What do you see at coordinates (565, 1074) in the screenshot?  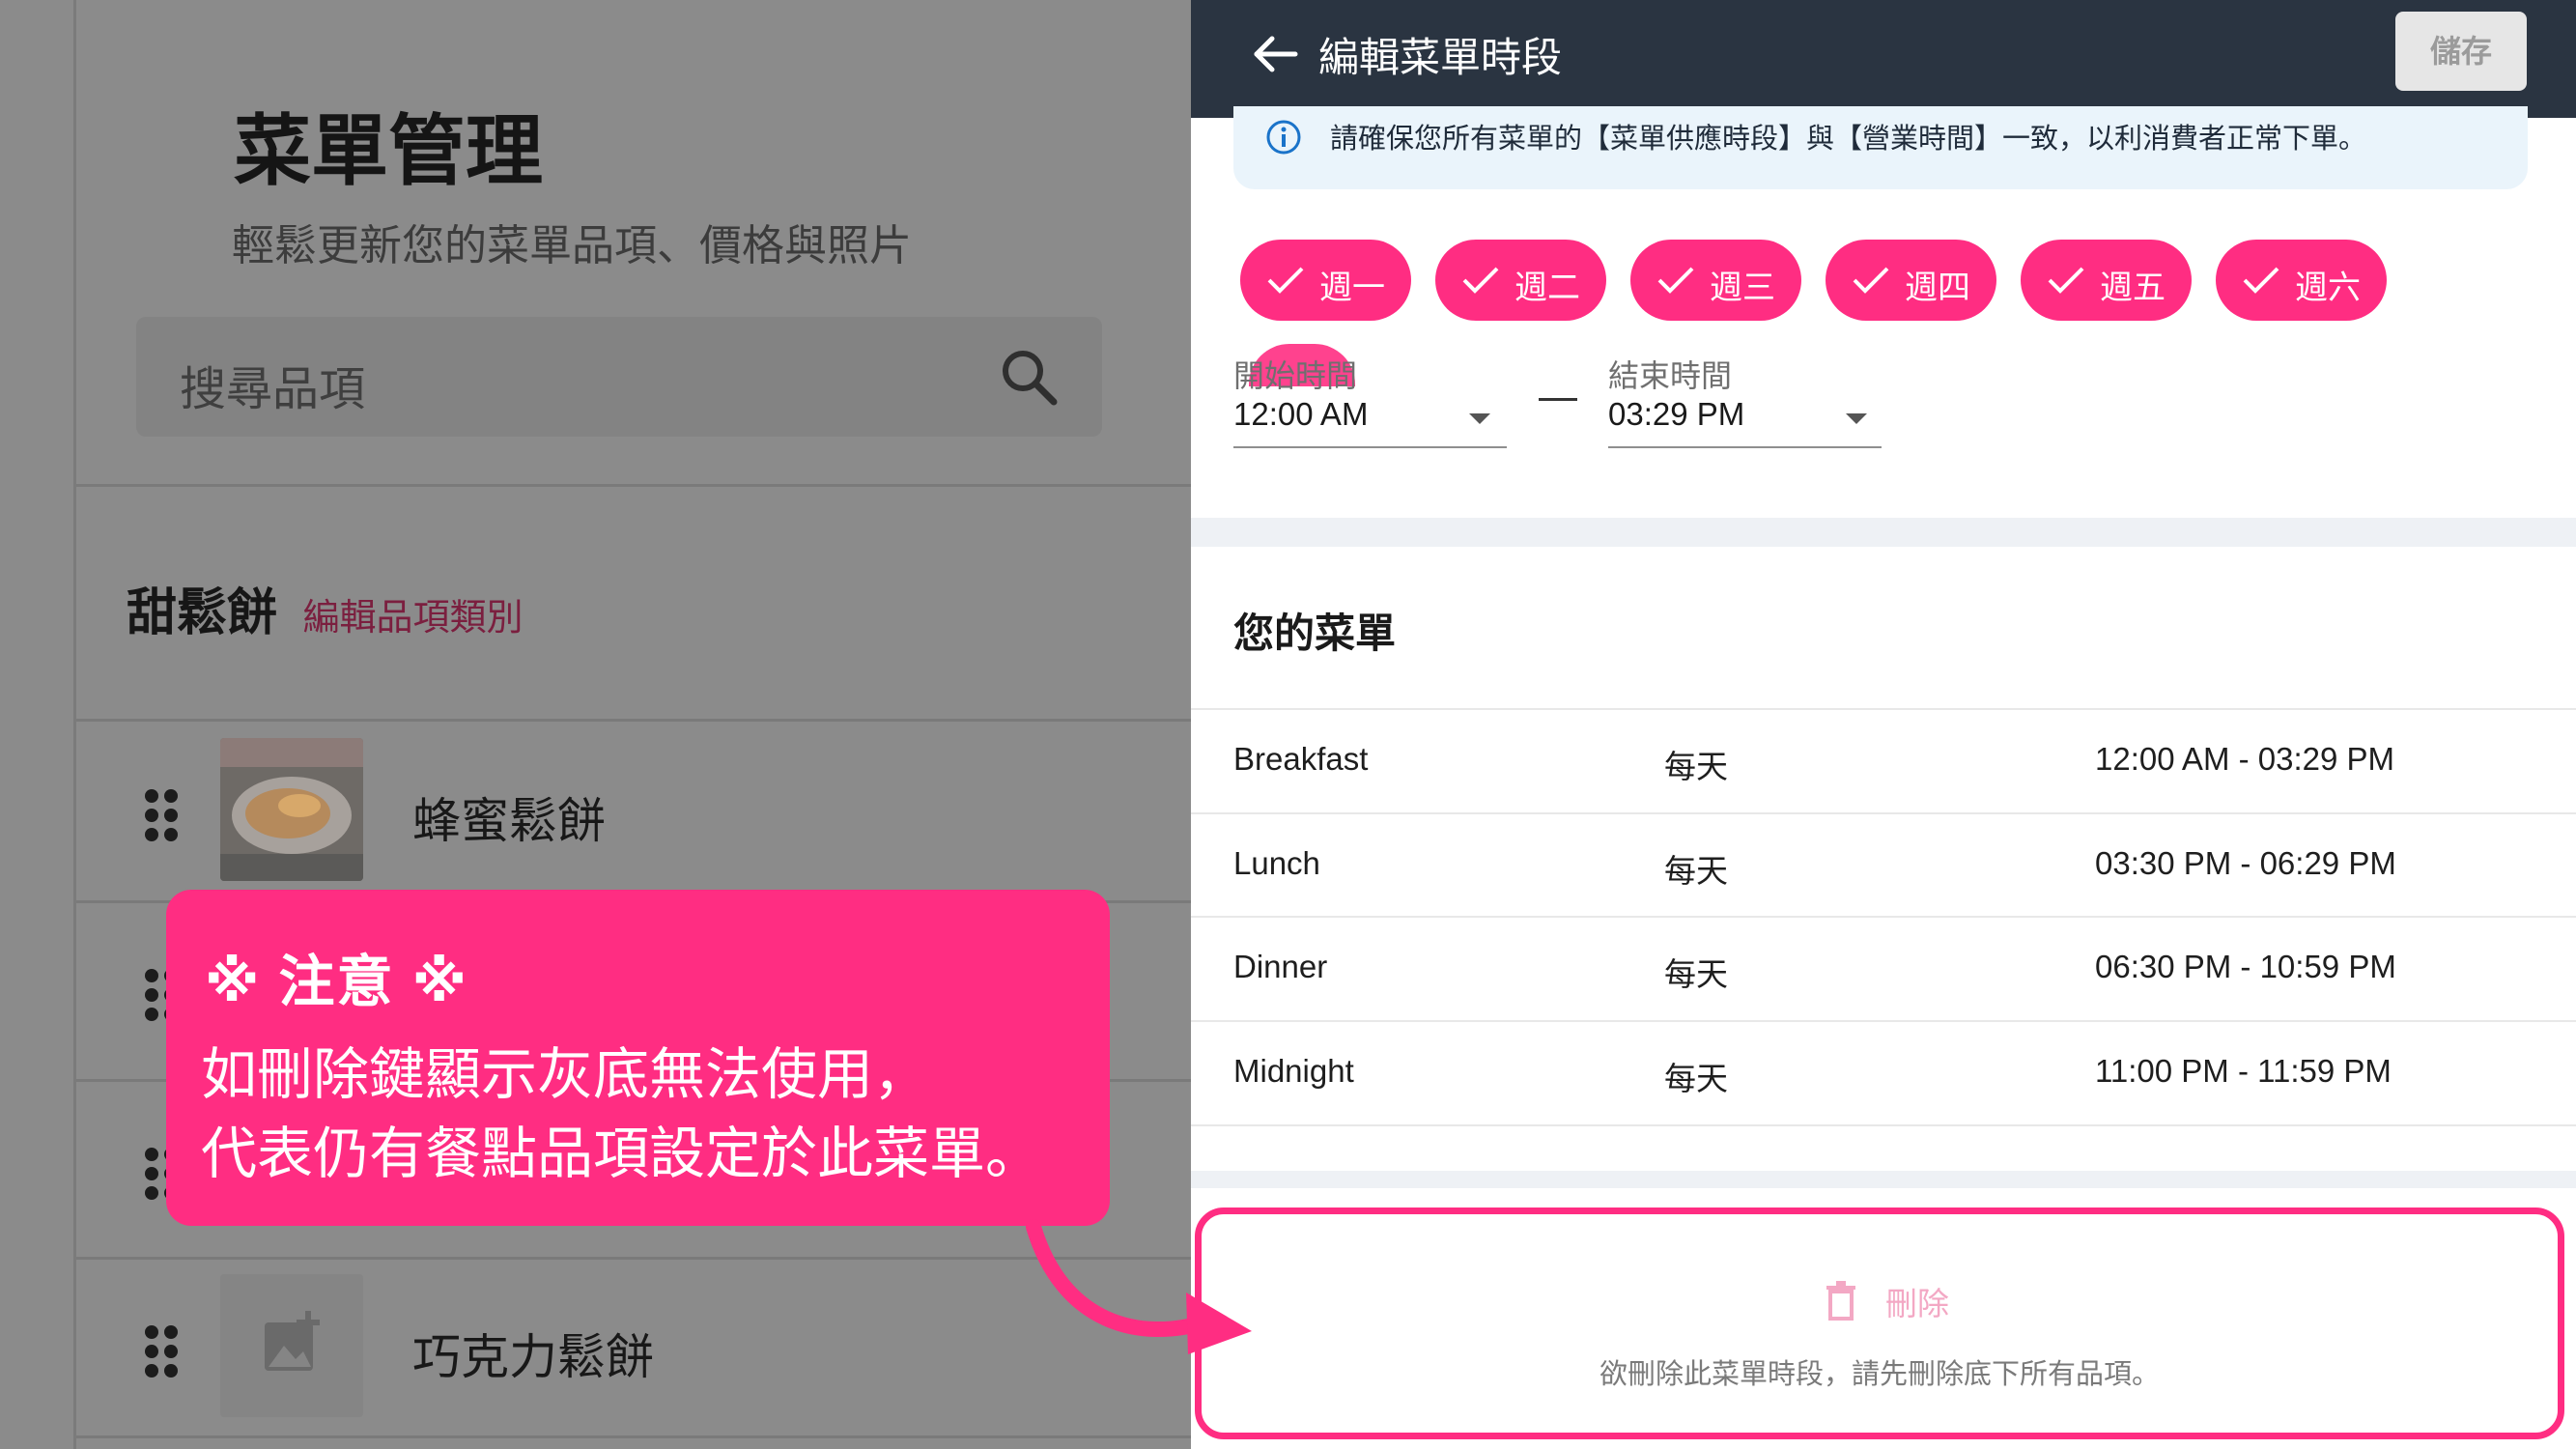 I see `note-line-1: 如刪除鍵顯示灰底無法使用，` at bounding box center [565, 1074].